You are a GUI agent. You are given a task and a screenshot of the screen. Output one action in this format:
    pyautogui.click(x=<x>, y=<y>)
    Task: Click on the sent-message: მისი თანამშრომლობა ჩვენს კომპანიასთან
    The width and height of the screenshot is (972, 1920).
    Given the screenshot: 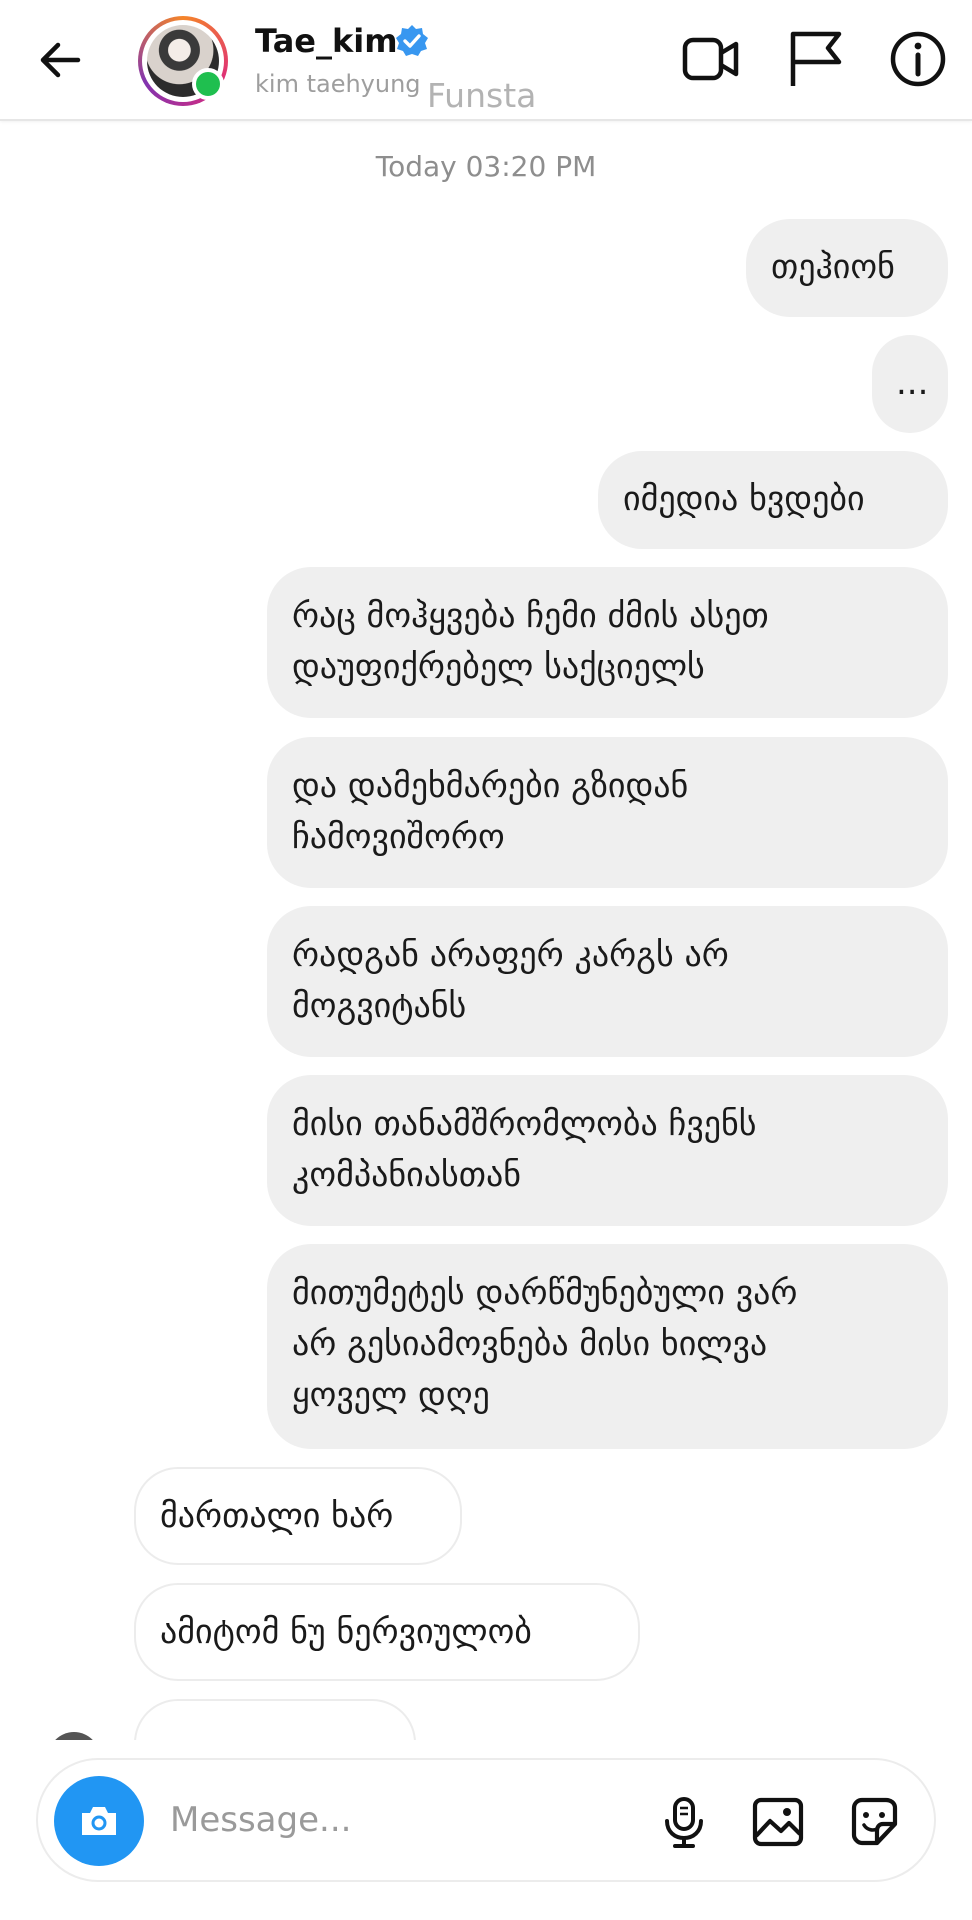 What is the action you would take?
    pyautogui.click(x=607, y=1150)
    